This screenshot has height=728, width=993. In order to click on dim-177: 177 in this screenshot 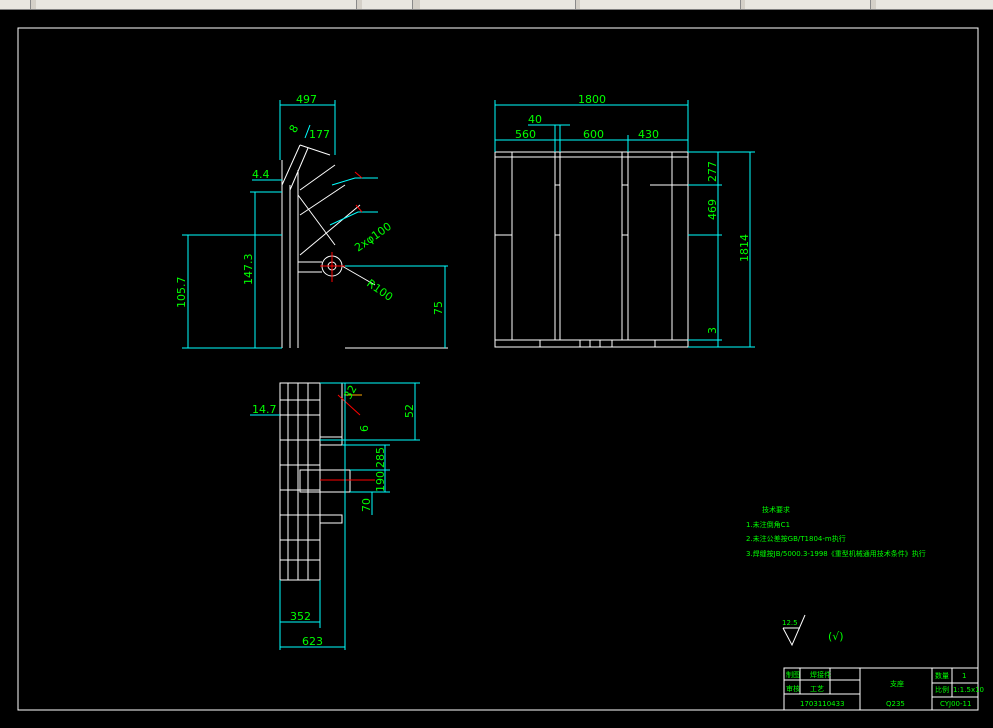, I will do `click(319, 134)`.